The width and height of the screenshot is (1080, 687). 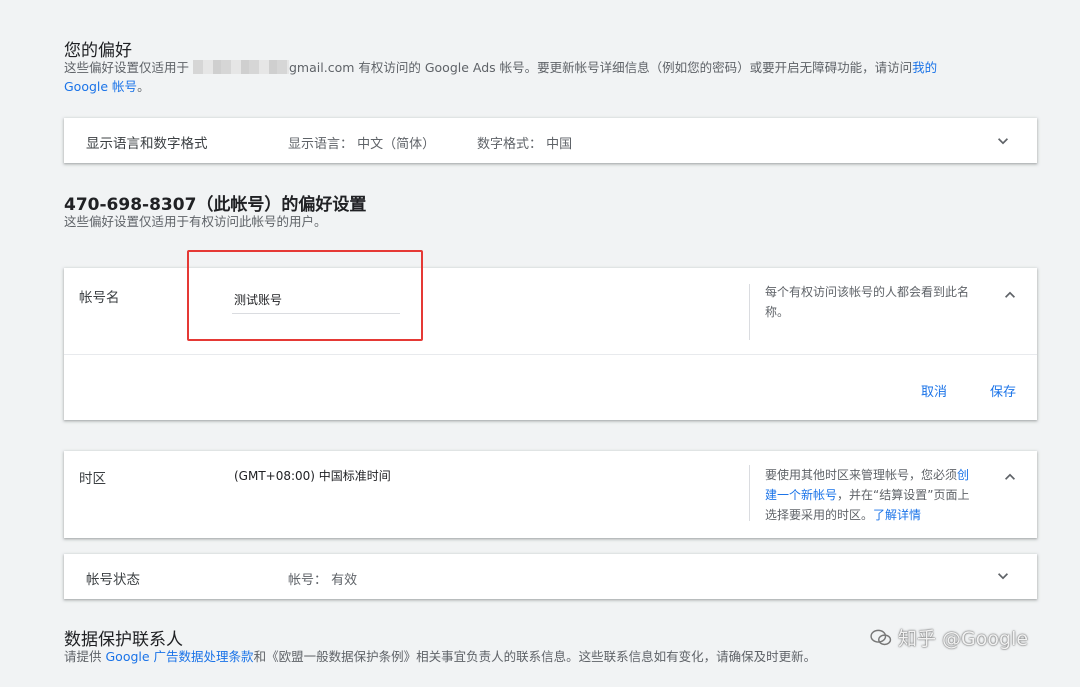 I want to click on highlight-box, so click(x=305, y=295).